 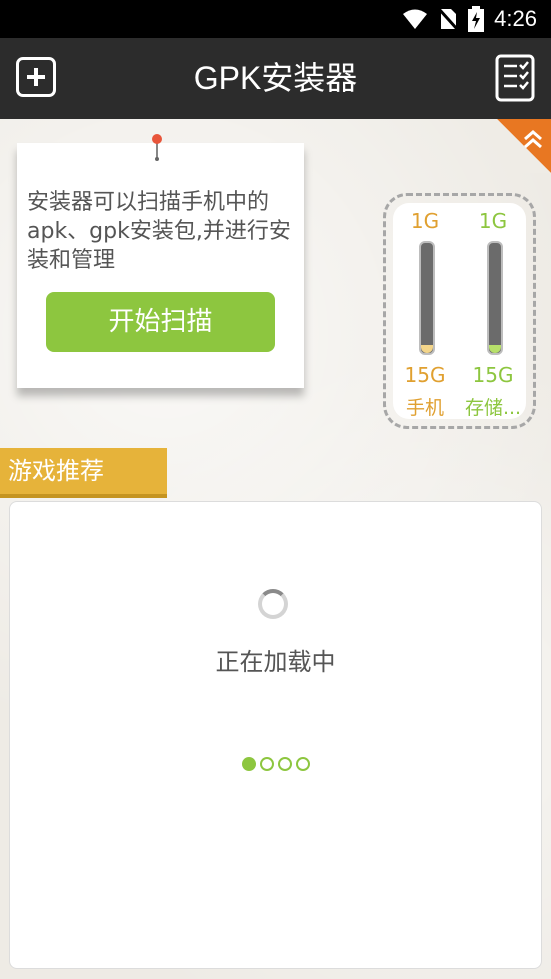 What do you see at coordinates (493, 221) in the screenshot?
I see `sd-used: 1G` at bounding box center [493, 221].